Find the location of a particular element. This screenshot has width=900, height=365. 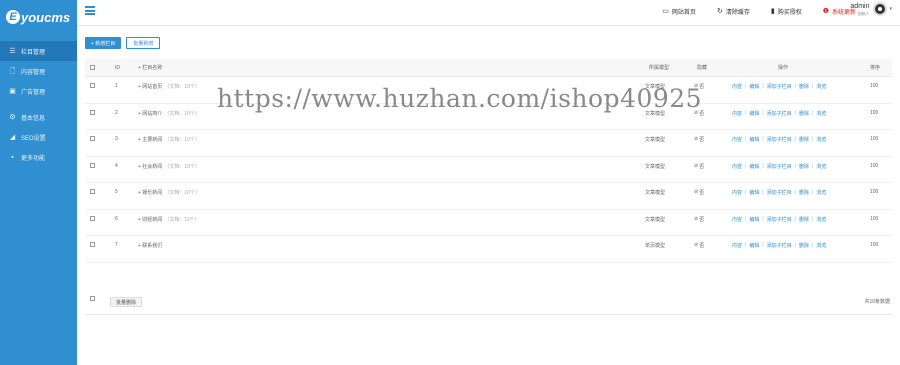

sidebar-item-2: ▣ 广告管理 is located at coordinates (38, 91).